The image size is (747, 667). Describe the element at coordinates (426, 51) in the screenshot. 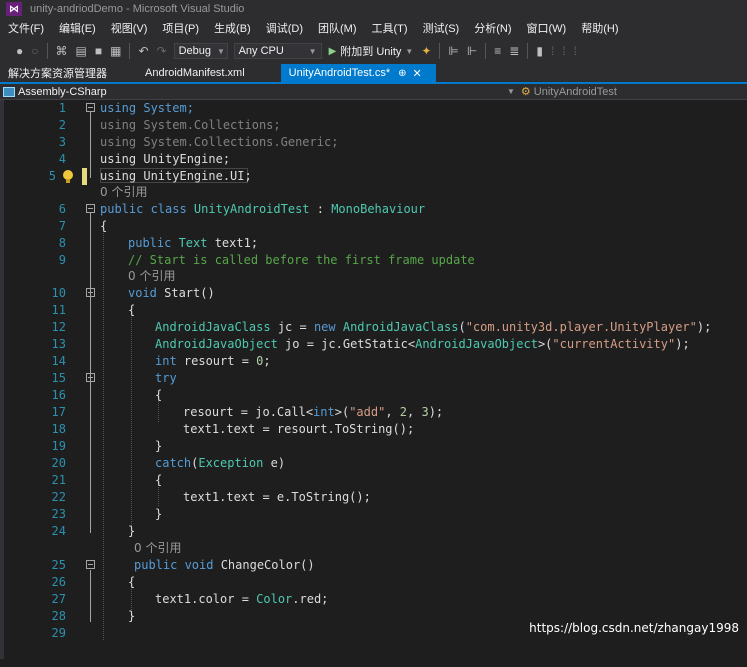

I see `browser-link-icon: ✦` at that location.